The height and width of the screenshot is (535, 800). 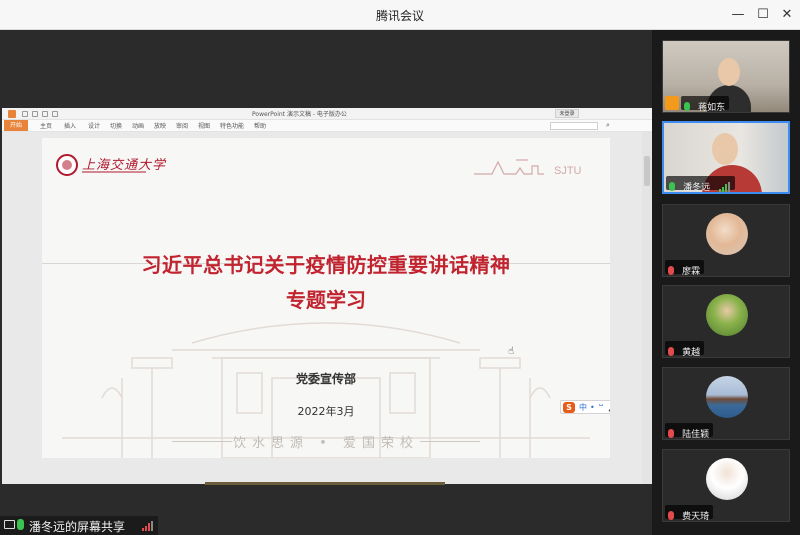 I want to click on slide-date: 2022年3月, so click(x=326, y=411).